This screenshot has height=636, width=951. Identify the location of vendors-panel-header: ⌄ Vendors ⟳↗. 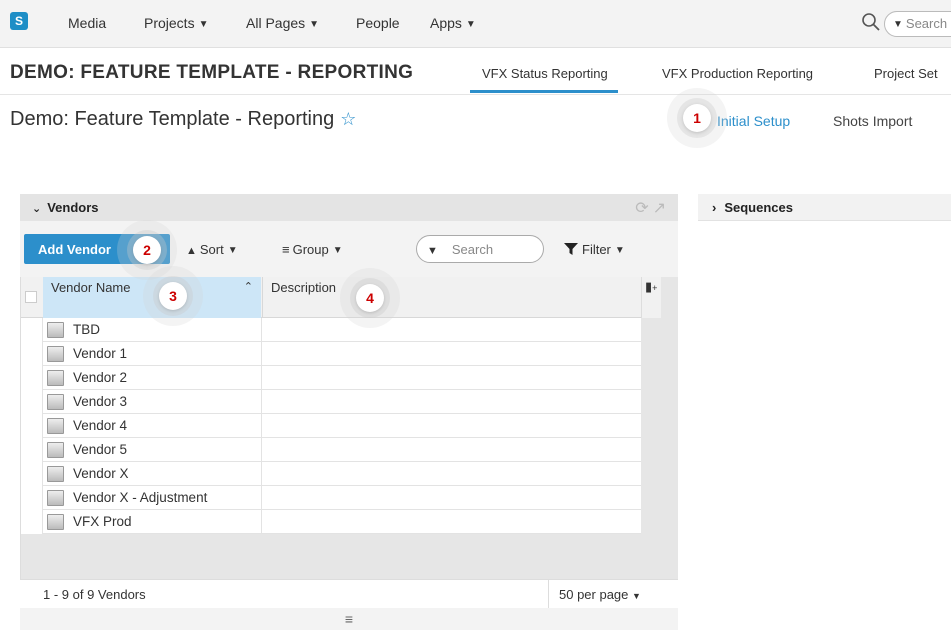
(349, 207).